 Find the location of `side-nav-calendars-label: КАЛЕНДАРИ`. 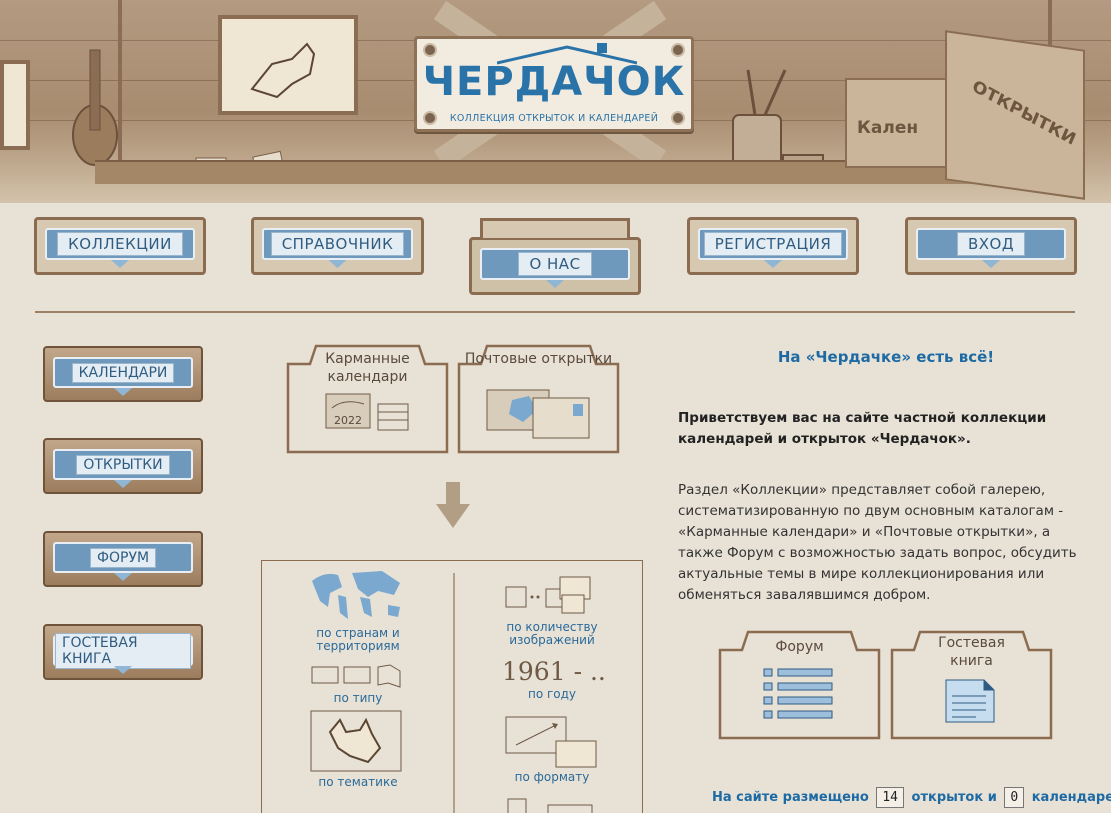

side-nav-calendars-label: КАЛЕНДАРИ is located at coordinates (123, 372).